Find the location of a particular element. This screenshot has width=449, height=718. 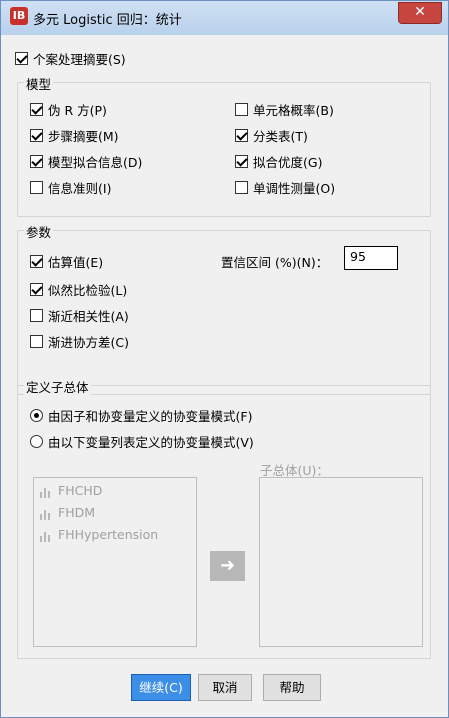

likelihood-ratio-label: 似然比检验(L) is located at coordinates (88, 290).